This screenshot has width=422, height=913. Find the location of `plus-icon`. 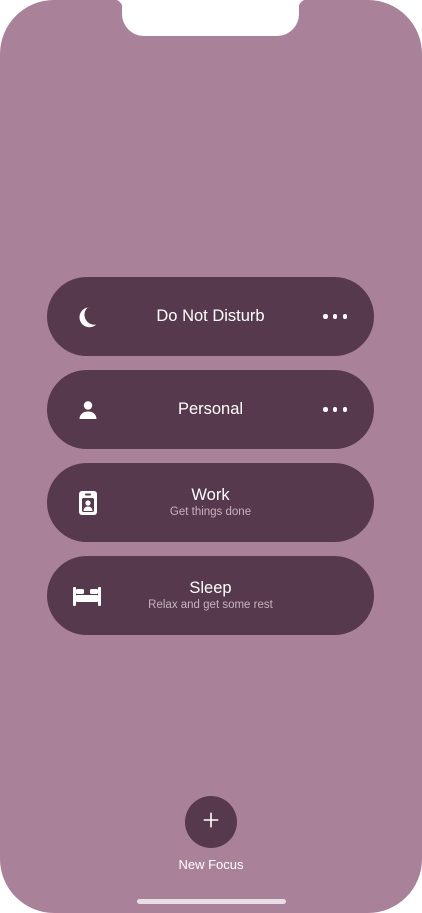

plus-icon is located at coordinates (211, 822).